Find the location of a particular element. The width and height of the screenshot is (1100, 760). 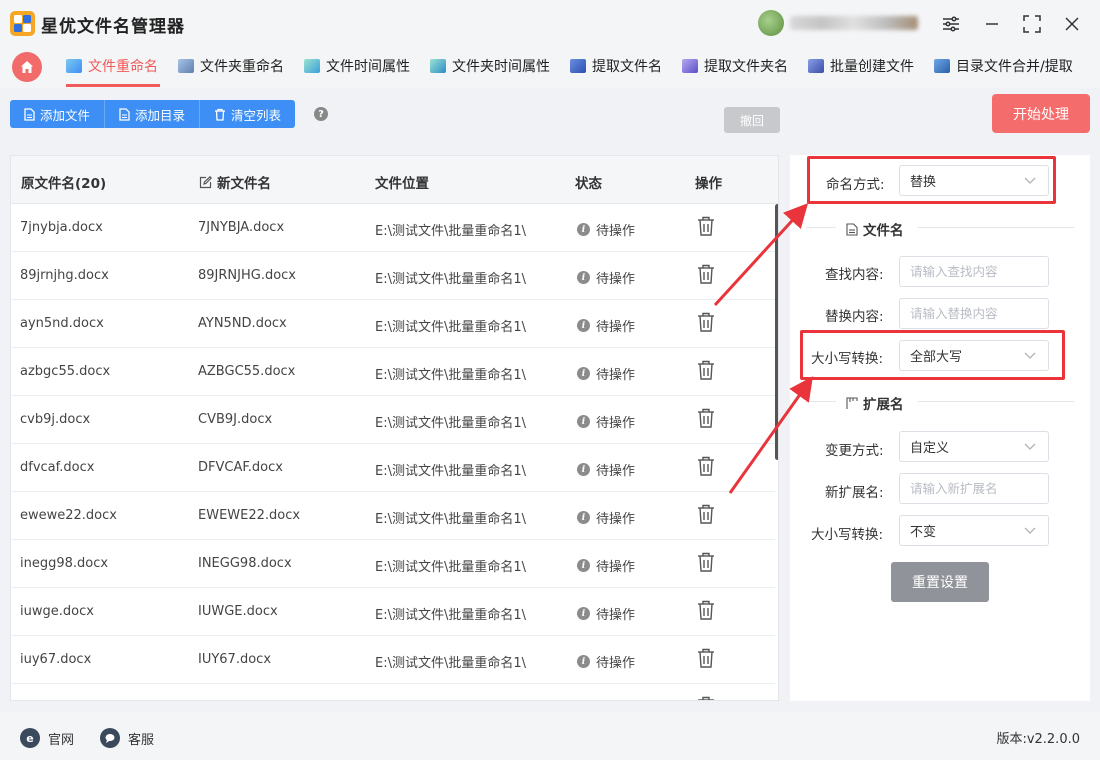

find-content-input is located at coordinates (974, 271).